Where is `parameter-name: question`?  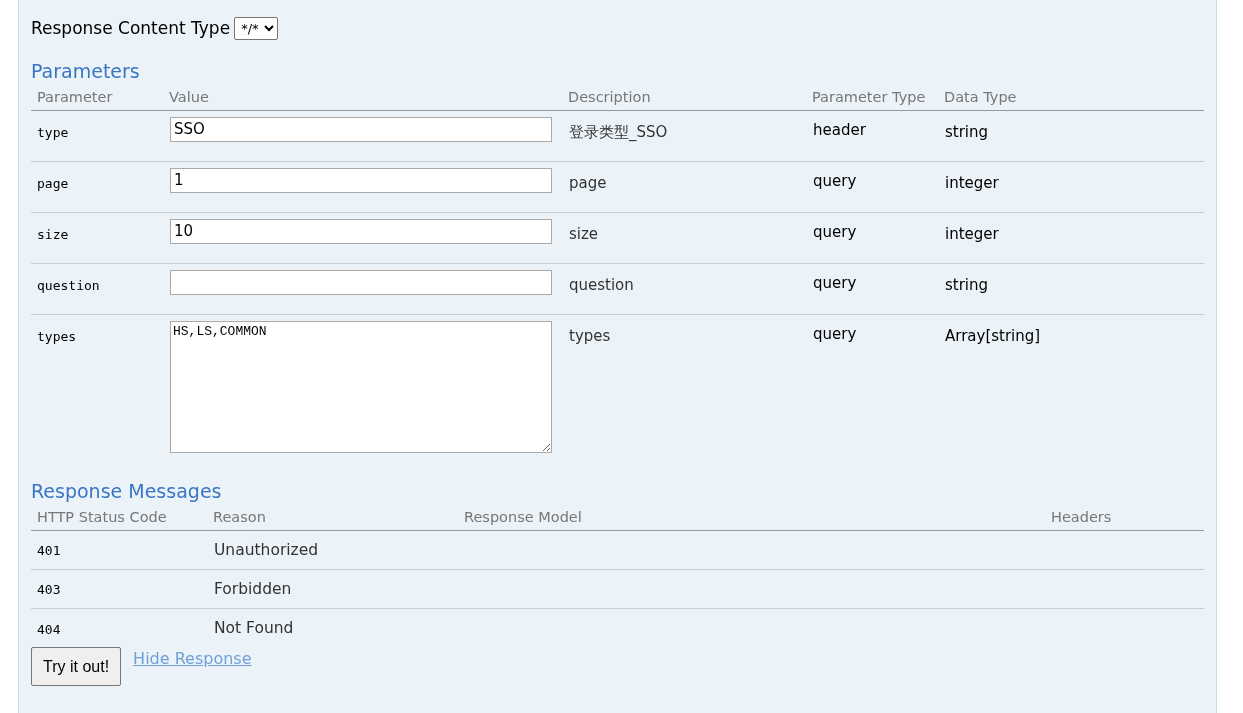
parameter-name: question is located at coordinates (68, 285).